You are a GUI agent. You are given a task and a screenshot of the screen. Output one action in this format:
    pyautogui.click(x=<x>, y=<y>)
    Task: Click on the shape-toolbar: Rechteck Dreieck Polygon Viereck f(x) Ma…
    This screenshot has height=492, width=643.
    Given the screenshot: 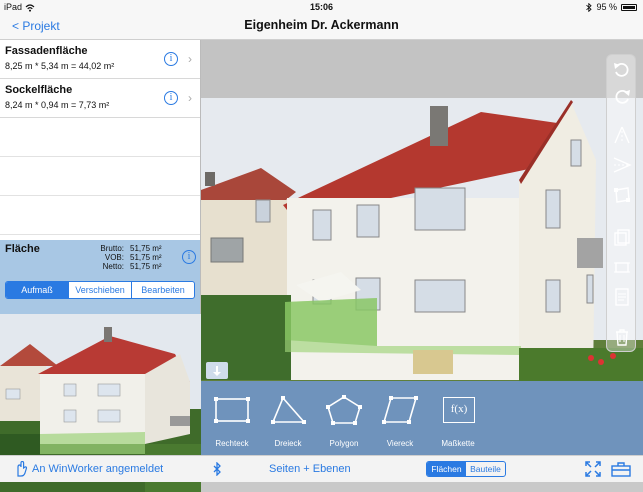 What is the action you would take?
    pyautogui.click(x=422, y=418)
    